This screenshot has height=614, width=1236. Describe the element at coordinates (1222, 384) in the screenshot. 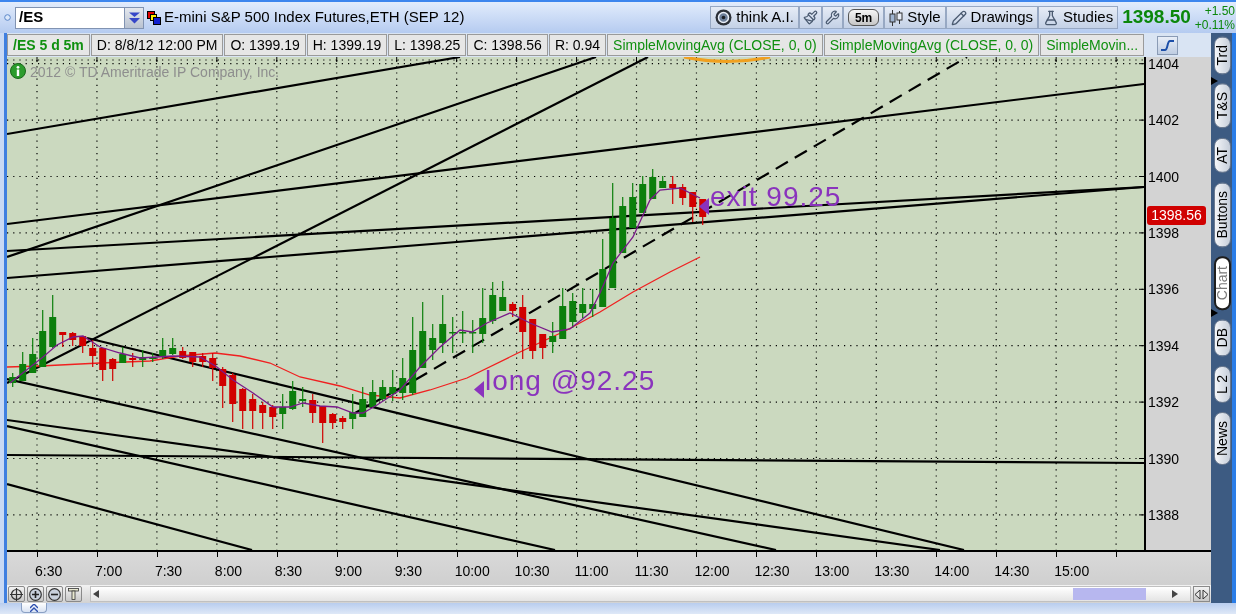

I see `side-tab: L 2` at that location.